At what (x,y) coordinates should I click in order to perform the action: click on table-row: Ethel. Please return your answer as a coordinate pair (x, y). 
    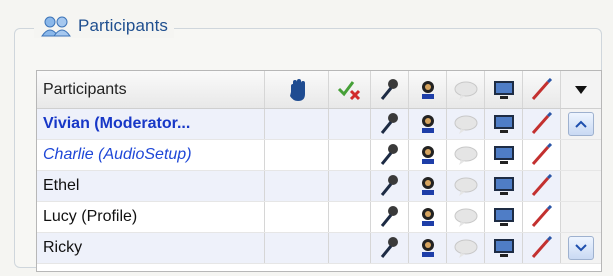
    Looking at the image, I should click on (319, 186).